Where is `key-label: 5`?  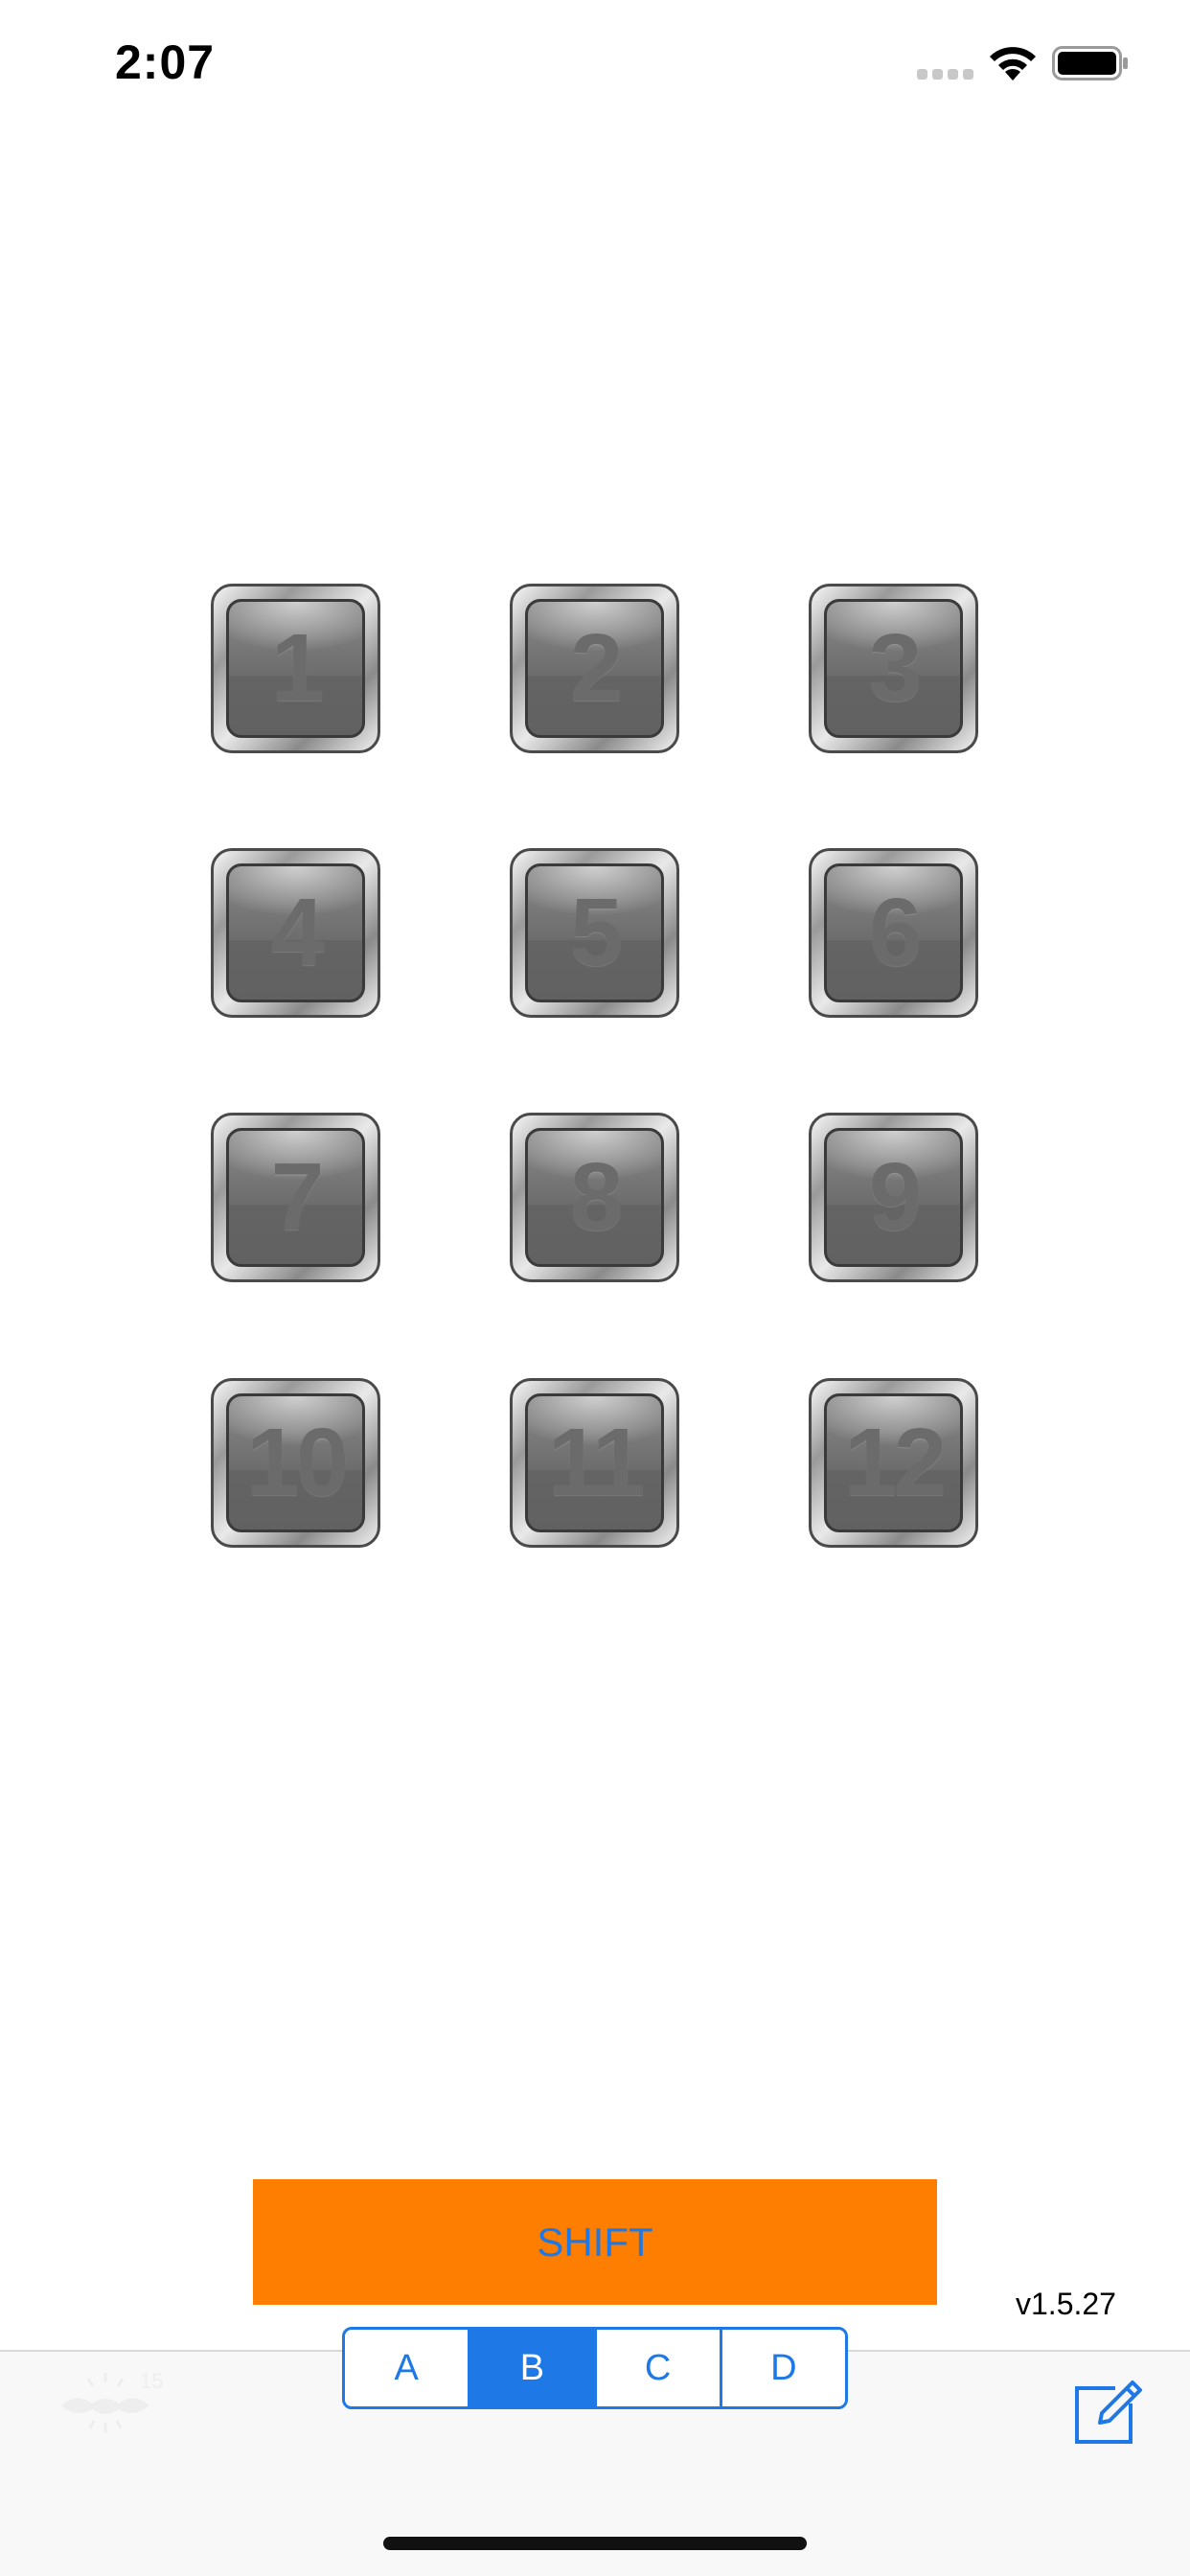
key-label: 5 is located at coordinates (596, 932).